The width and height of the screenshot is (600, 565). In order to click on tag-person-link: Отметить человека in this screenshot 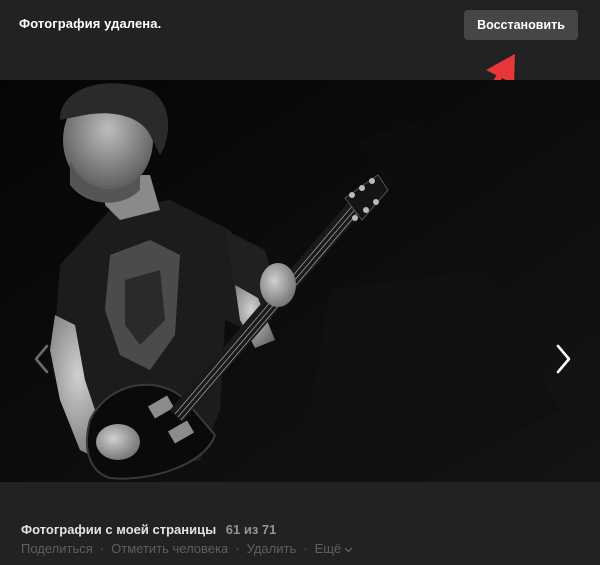, I will do `click(169, 548)`.